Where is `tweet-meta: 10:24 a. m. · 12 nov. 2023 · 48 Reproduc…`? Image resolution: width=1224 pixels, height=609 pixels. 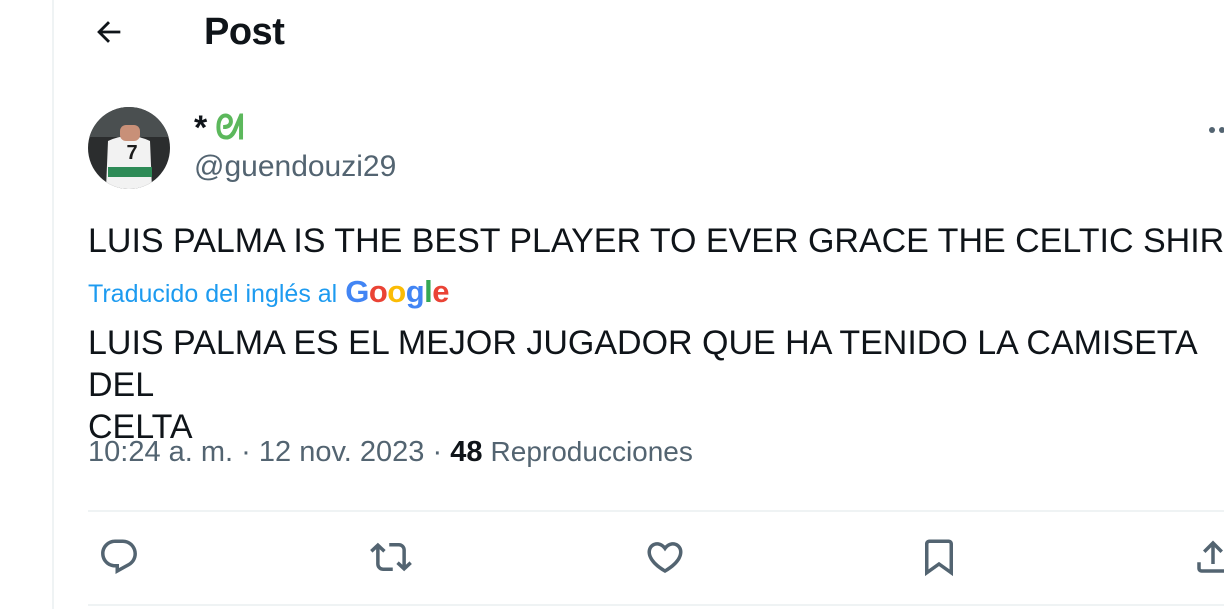
tweet-meta: 10:24 a. m. · 12 nov. 2023 · 48 Reproduc… is located at coordinates (390, 452).